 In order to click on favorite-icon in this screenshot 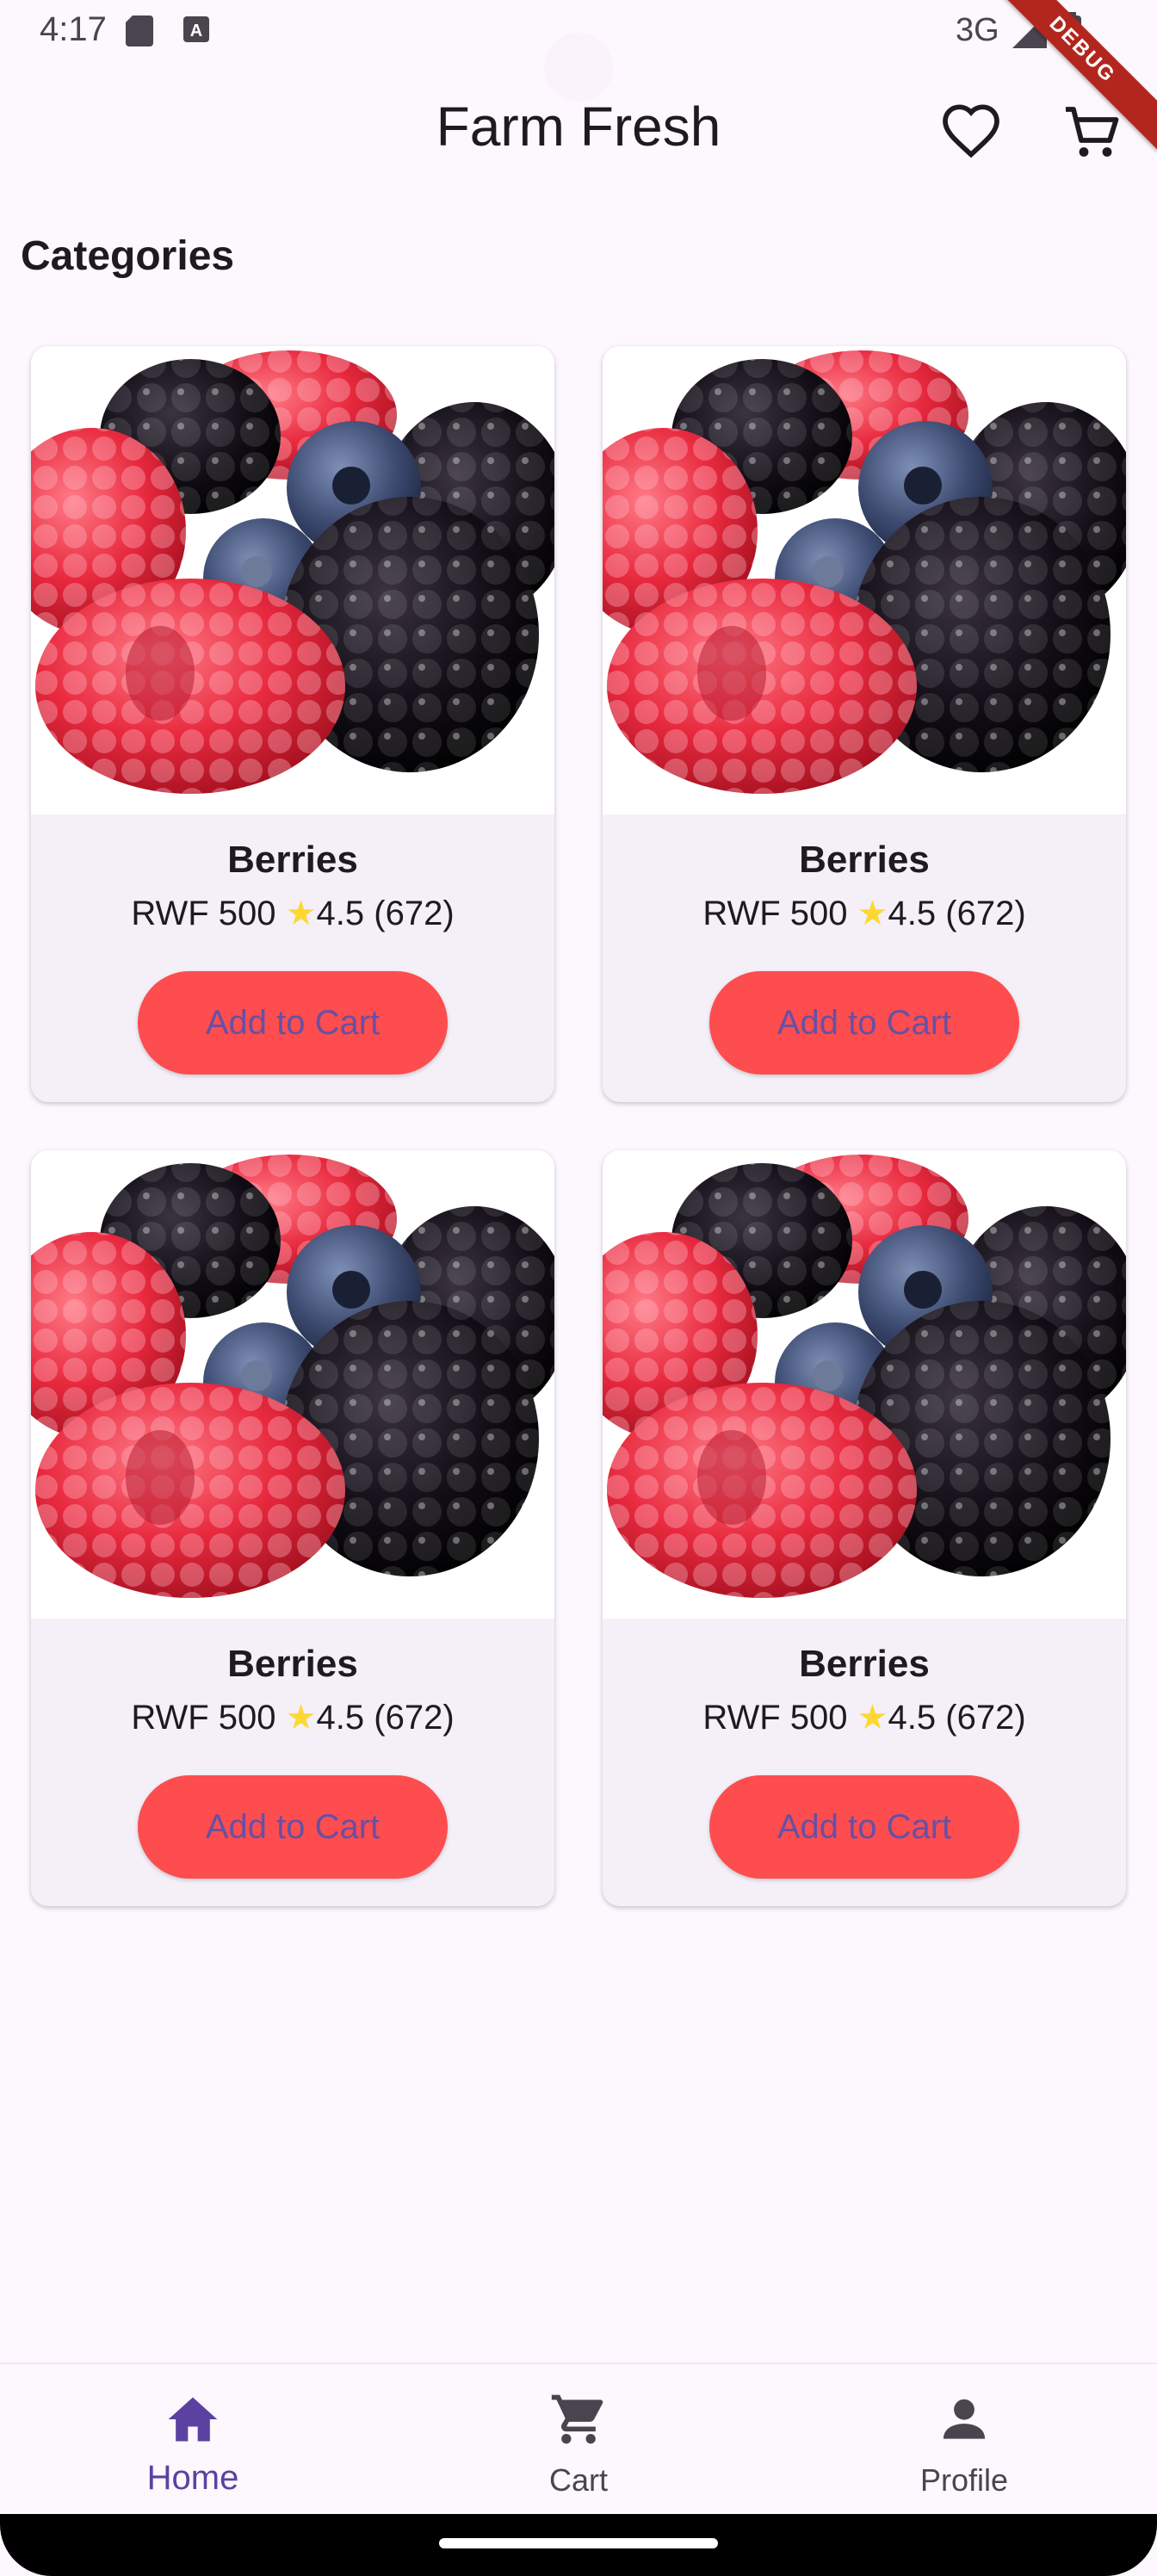, I will do `click(971, 133)`.